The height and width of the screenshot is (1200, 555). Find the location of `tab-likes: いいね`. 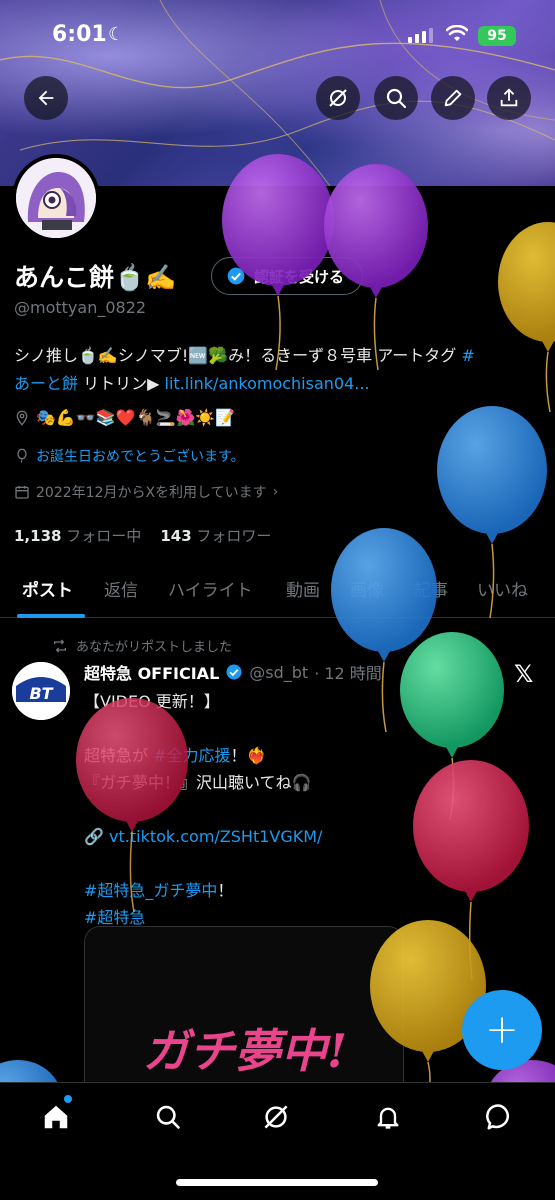

tab-likes: いいね is located at coordinates (502, 588).